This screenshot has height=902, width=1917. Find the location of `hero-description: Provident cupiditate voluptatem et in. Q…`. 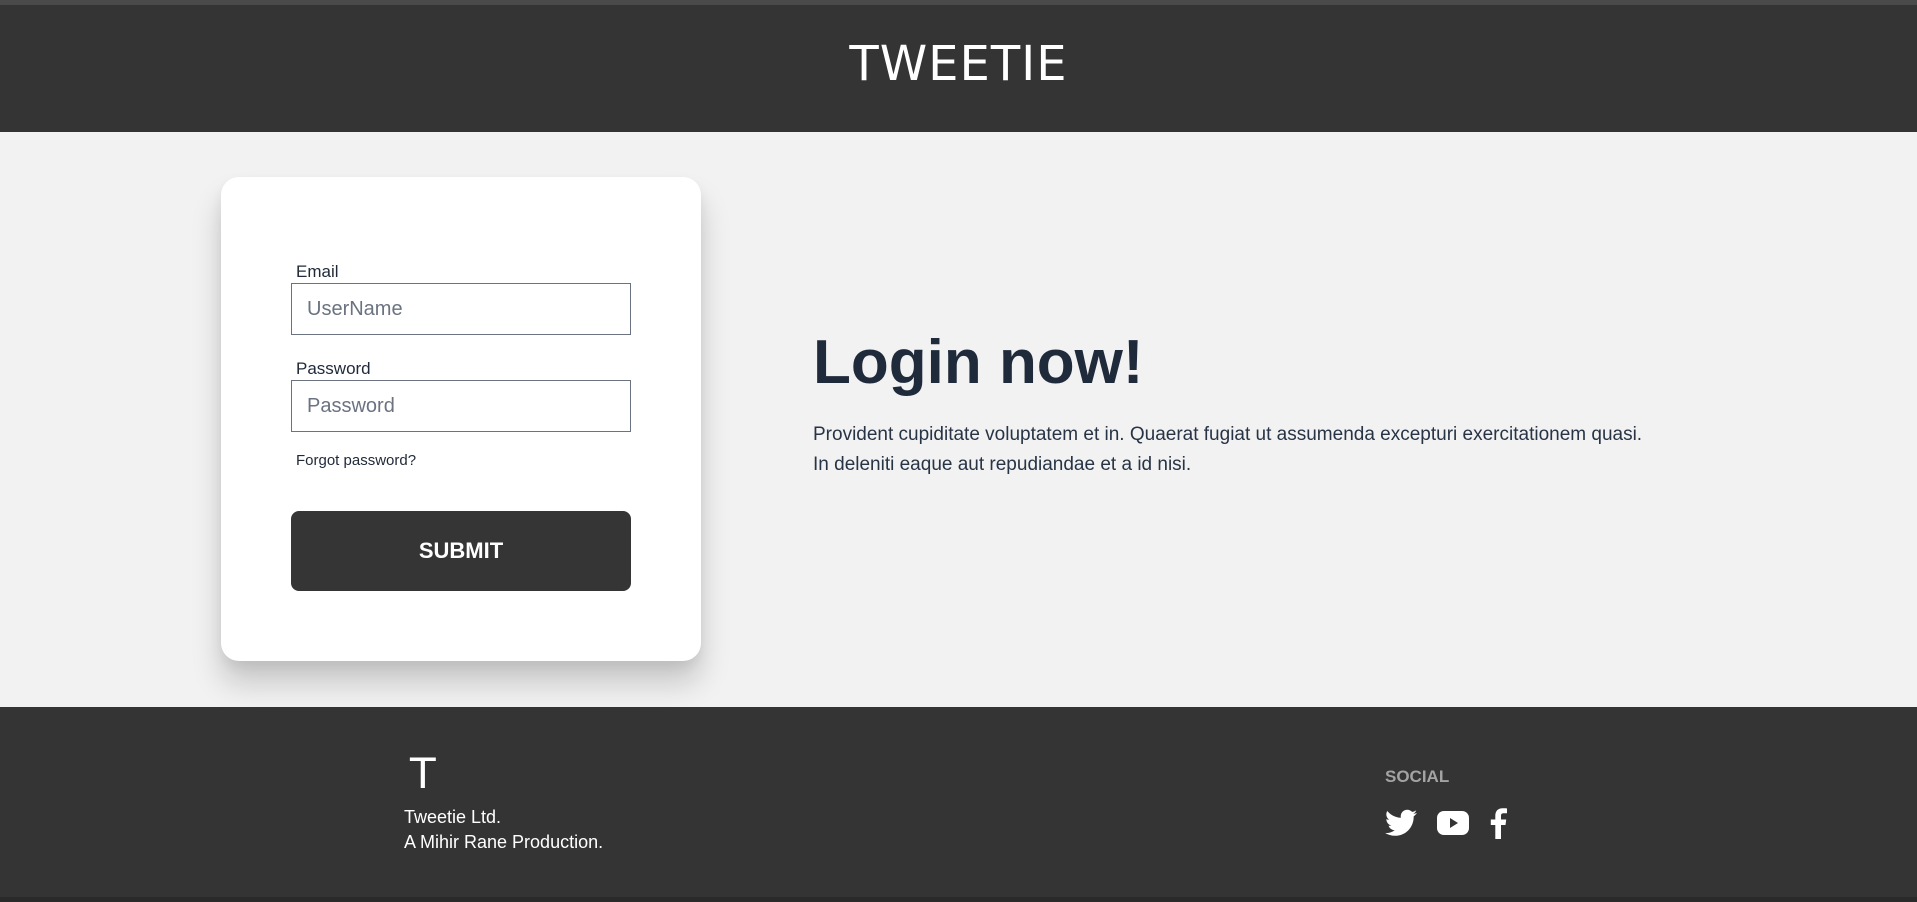

hero-description: Provident cupiditate voluptatem et in. Q… is located at coordinates (1228, 449).